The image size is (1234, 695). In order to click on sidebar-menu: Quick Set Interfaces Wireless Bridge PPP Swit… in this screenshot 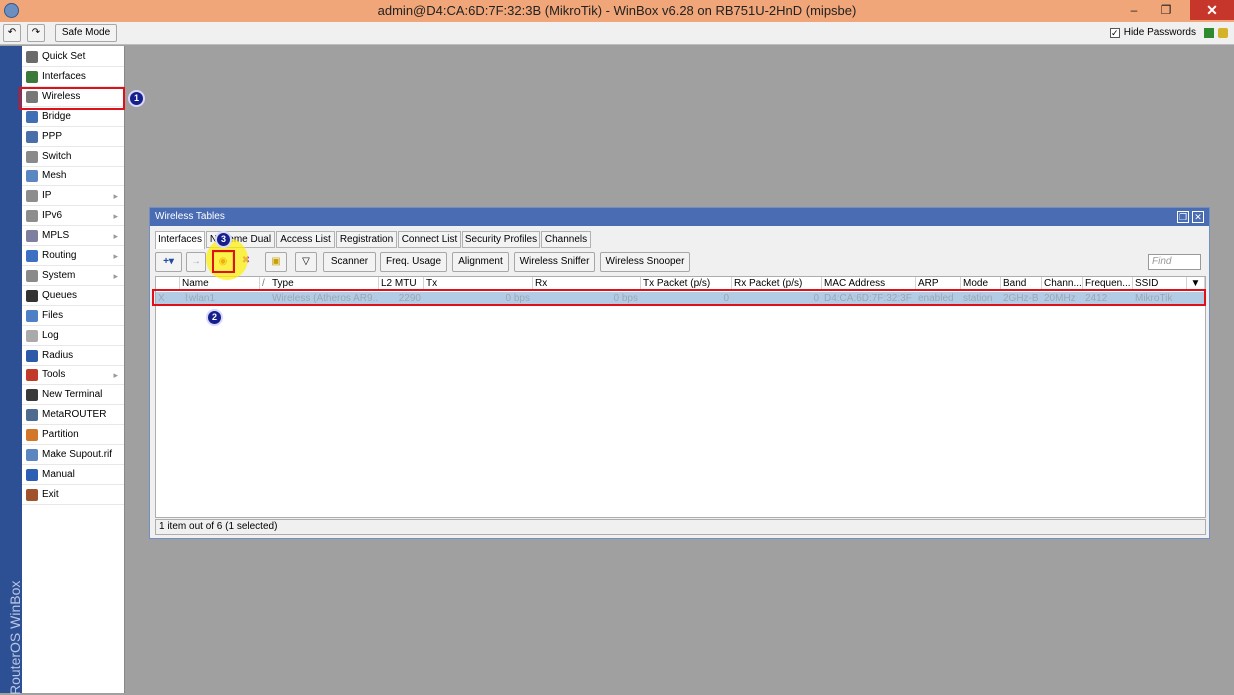, I will do `click(73, 369)`.